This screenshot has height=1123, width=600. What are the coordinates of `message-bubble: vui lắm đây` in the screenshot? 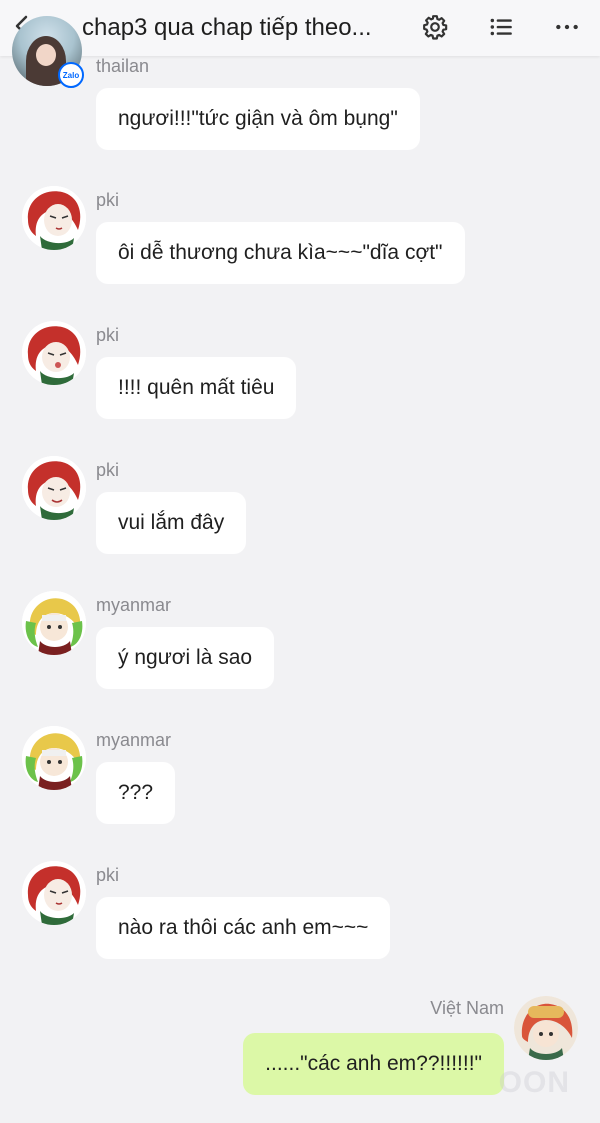 It's located at (171, 523).